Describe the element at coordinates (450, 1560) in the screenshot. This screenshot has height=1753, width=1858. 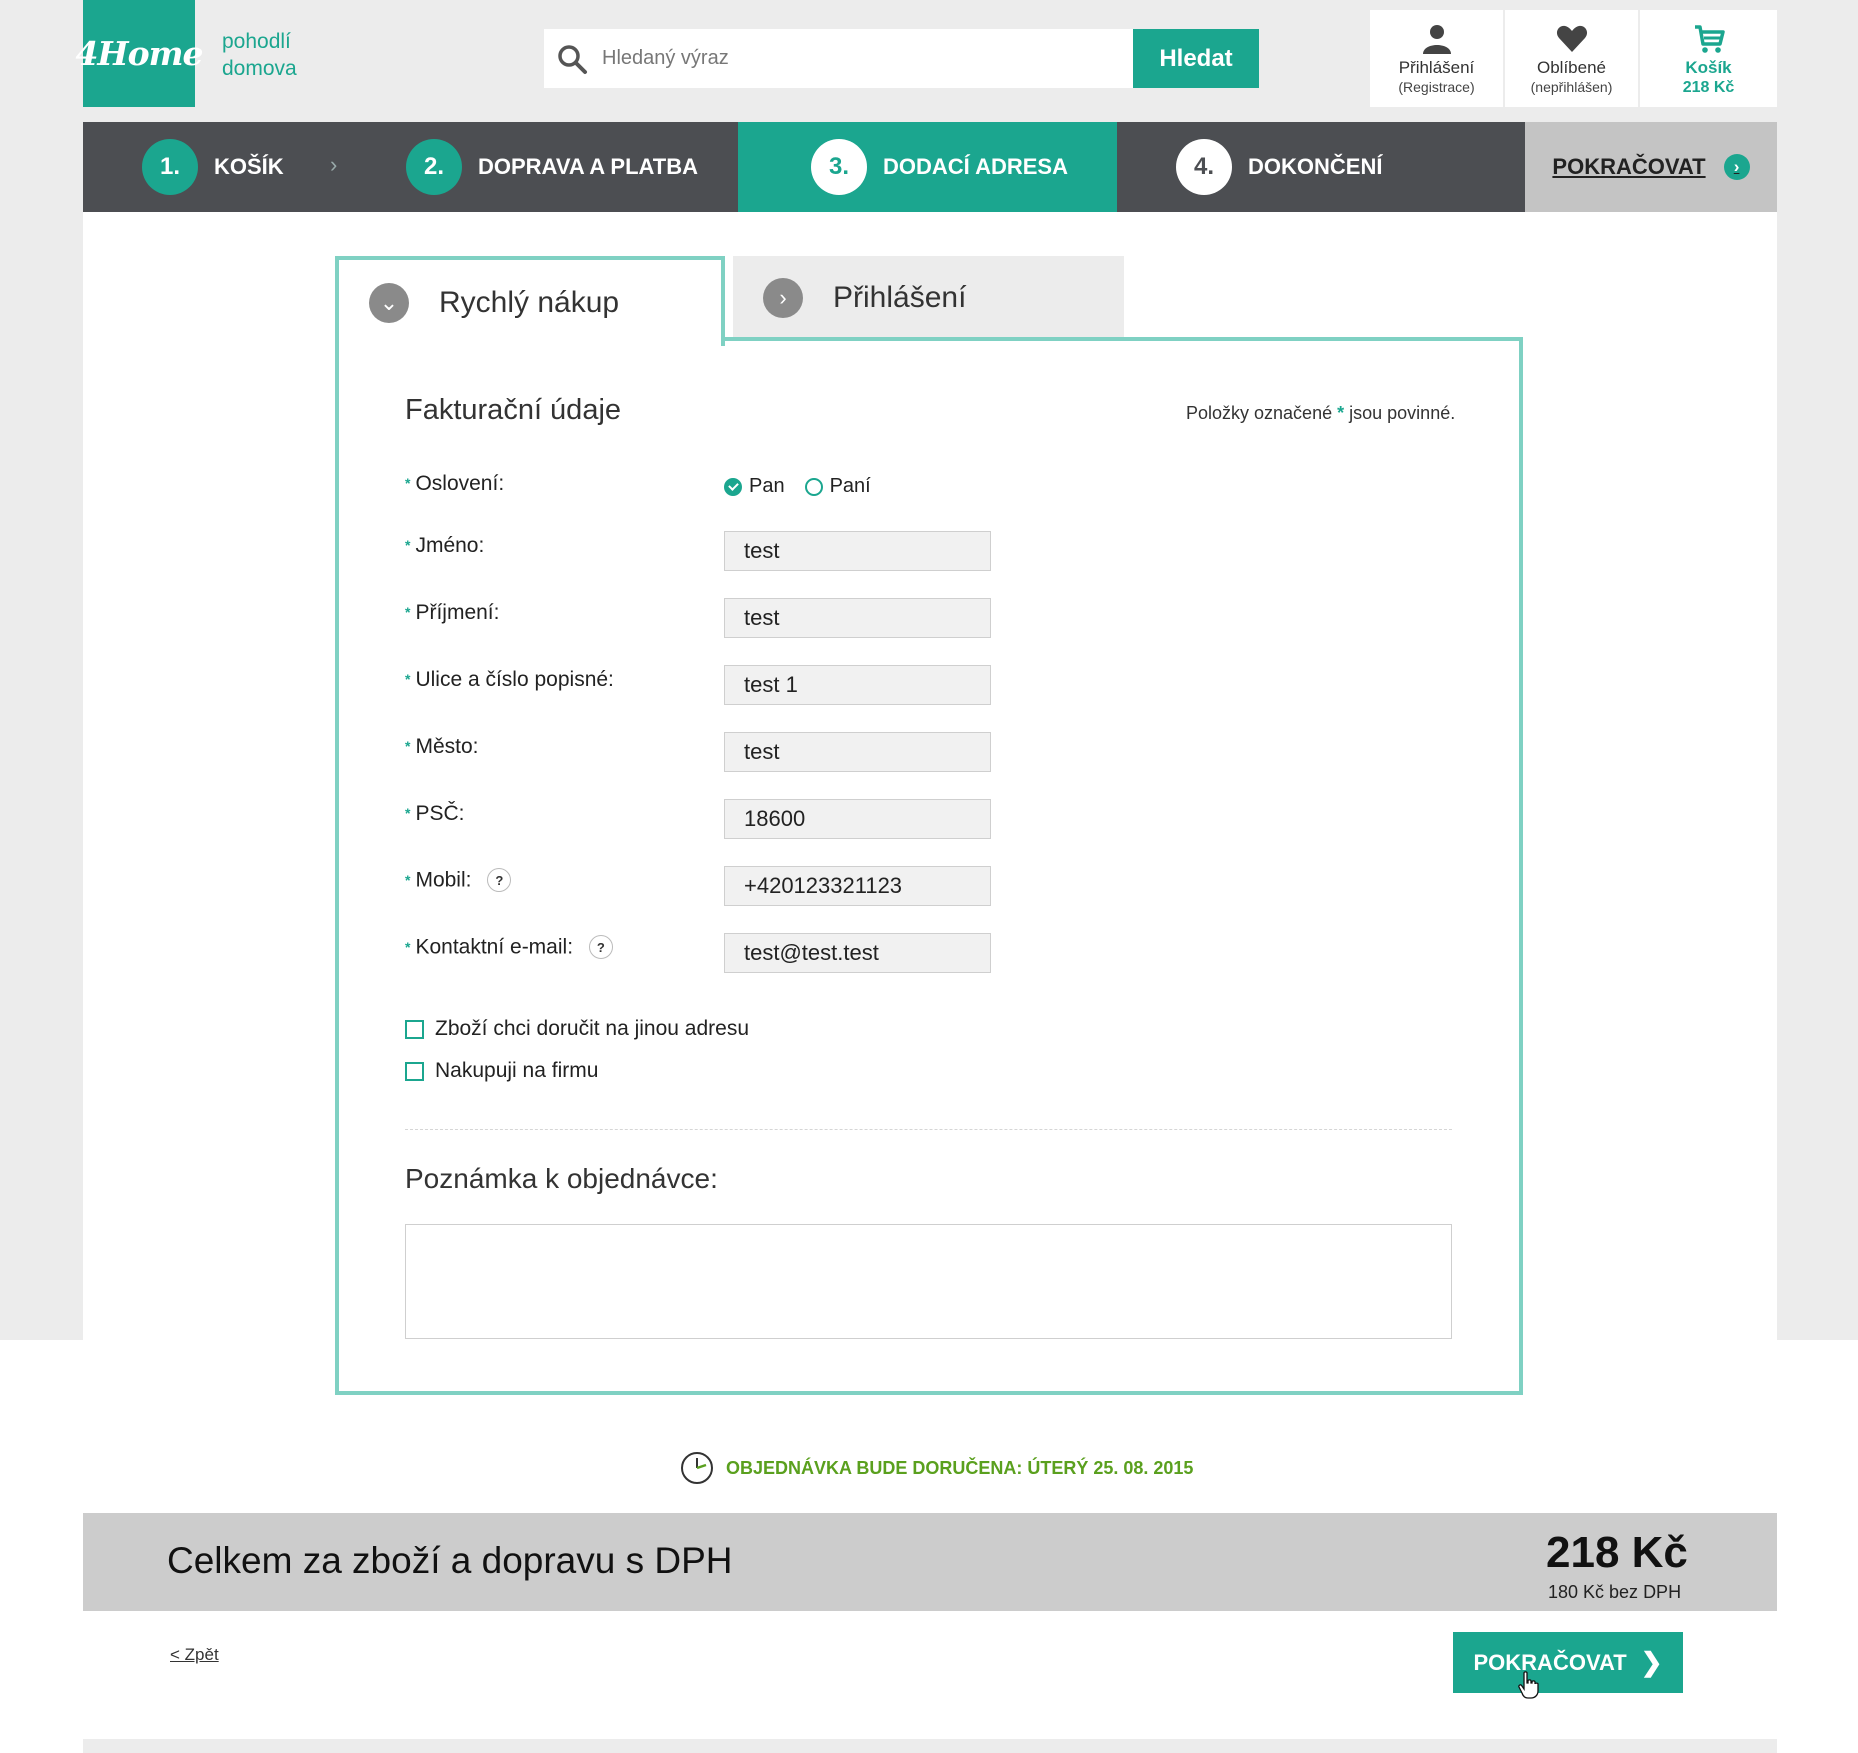
I see `total-label: Celkem za zboží a dopravu s DPH` at that location.